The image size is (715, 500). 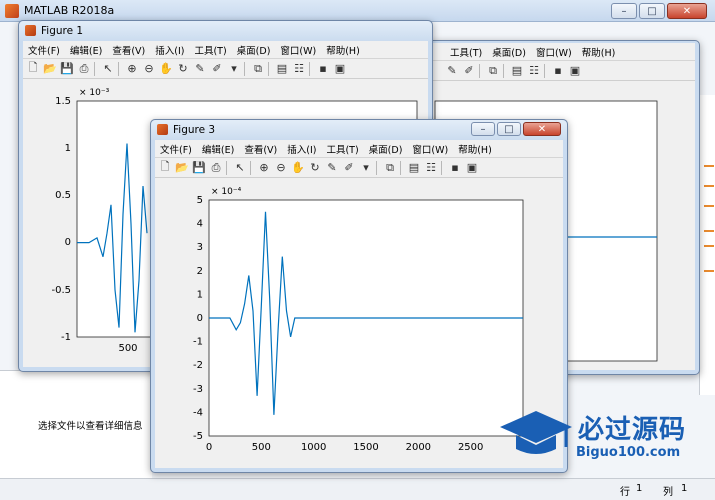 What do you see at coordinates (61, 290) in the screenshot?
I see `f1-ytick: -0.5` at bounding box center [61, 290].